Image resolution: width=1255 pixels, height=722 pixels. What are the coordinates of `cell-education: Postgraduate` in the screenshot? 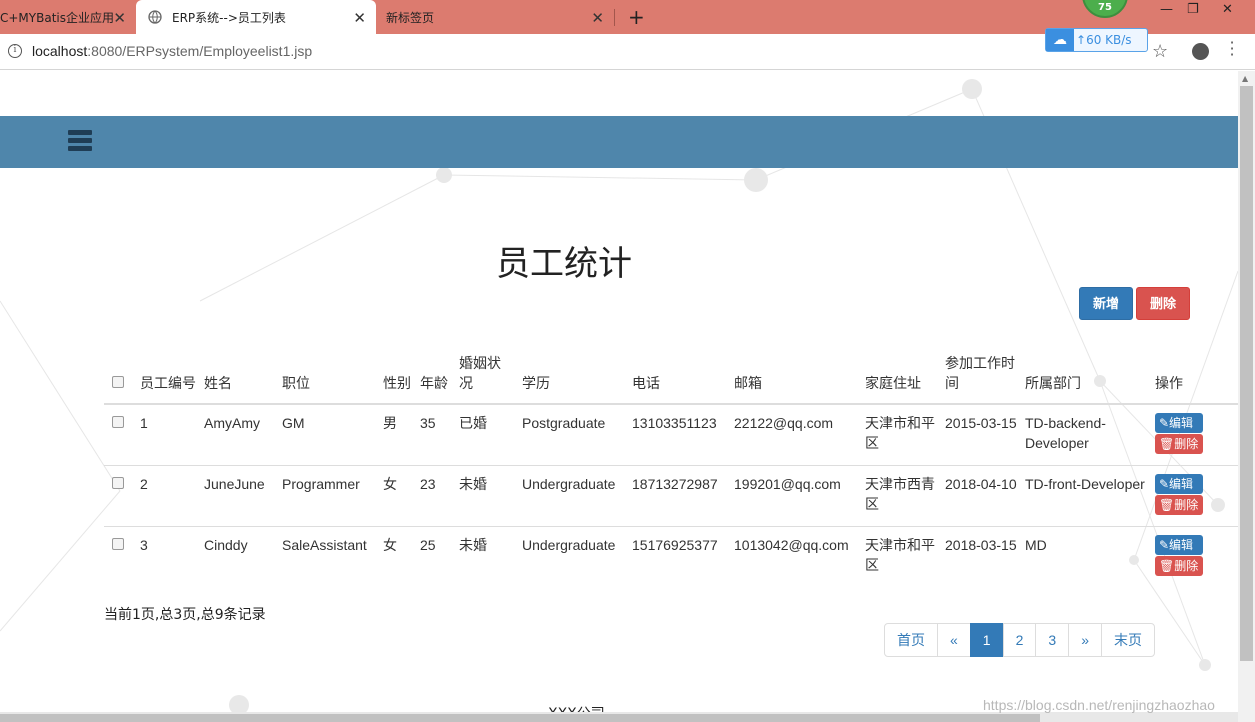 It's located at (573, 434).